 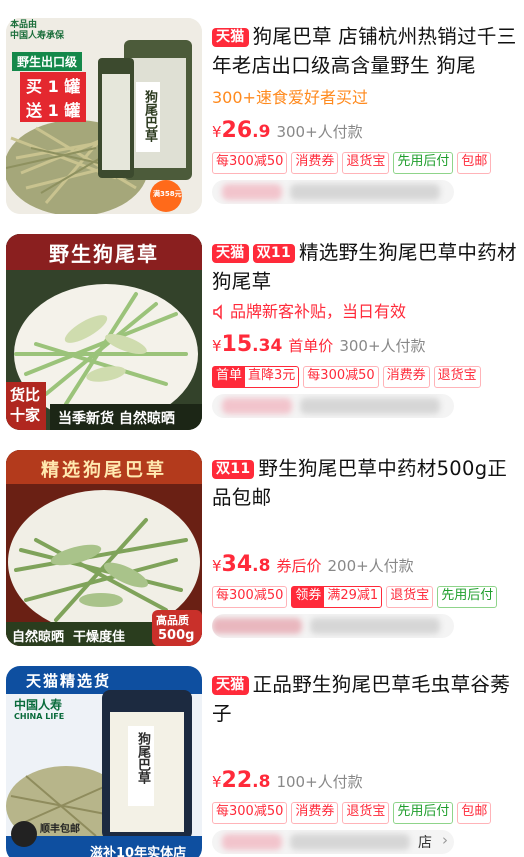 What do you see at coordinates (25, 415) in the screenshot?
I see `image-badge-text: 十家` at bounding box center [25, 415].